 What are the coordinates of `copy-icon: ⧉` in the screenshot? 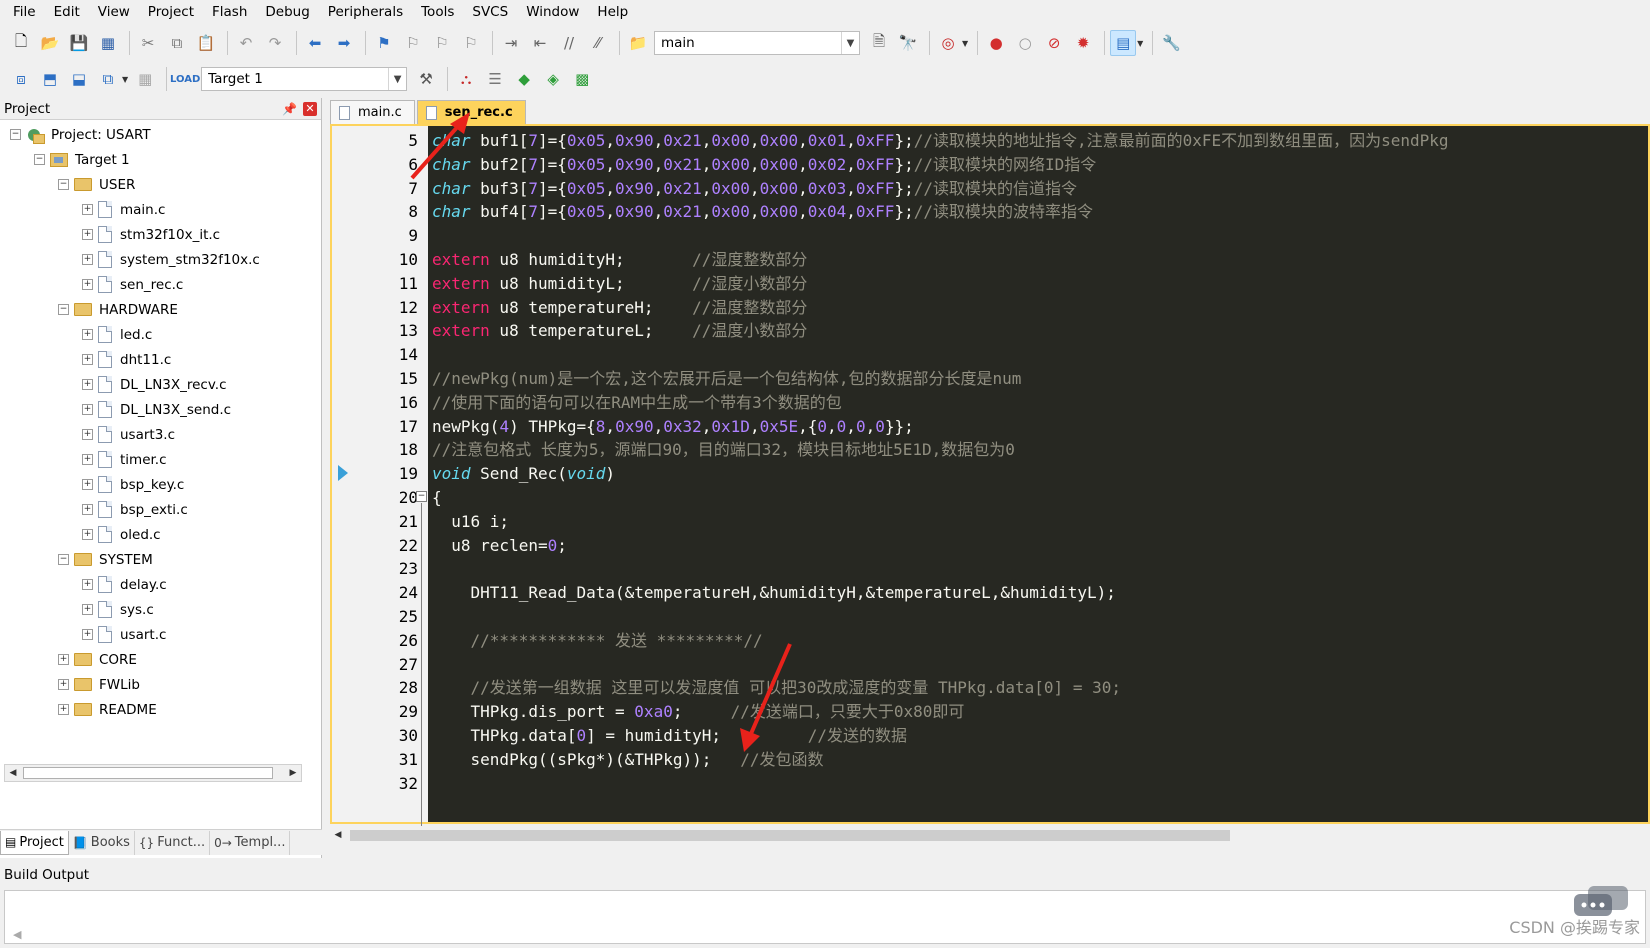 It's located at (177, 43).